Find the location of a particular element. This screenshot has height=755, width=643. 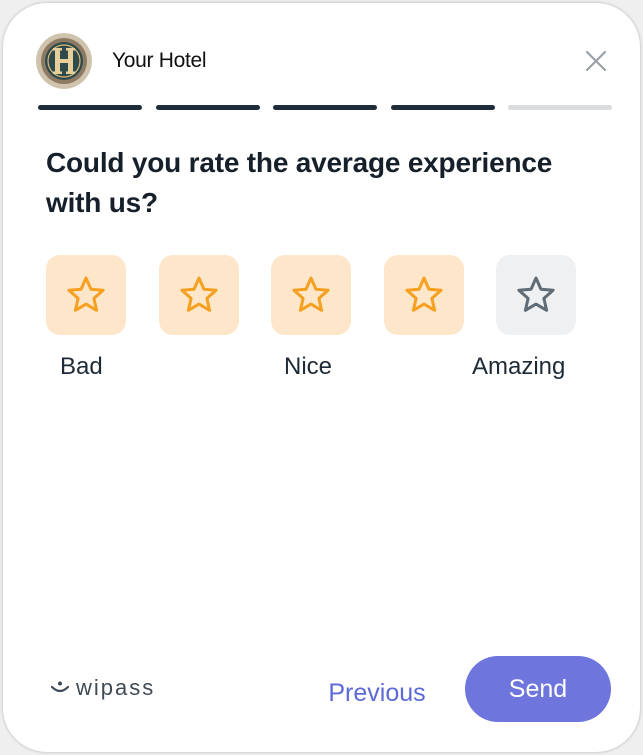

close-button is located at coordinates (596, 61).